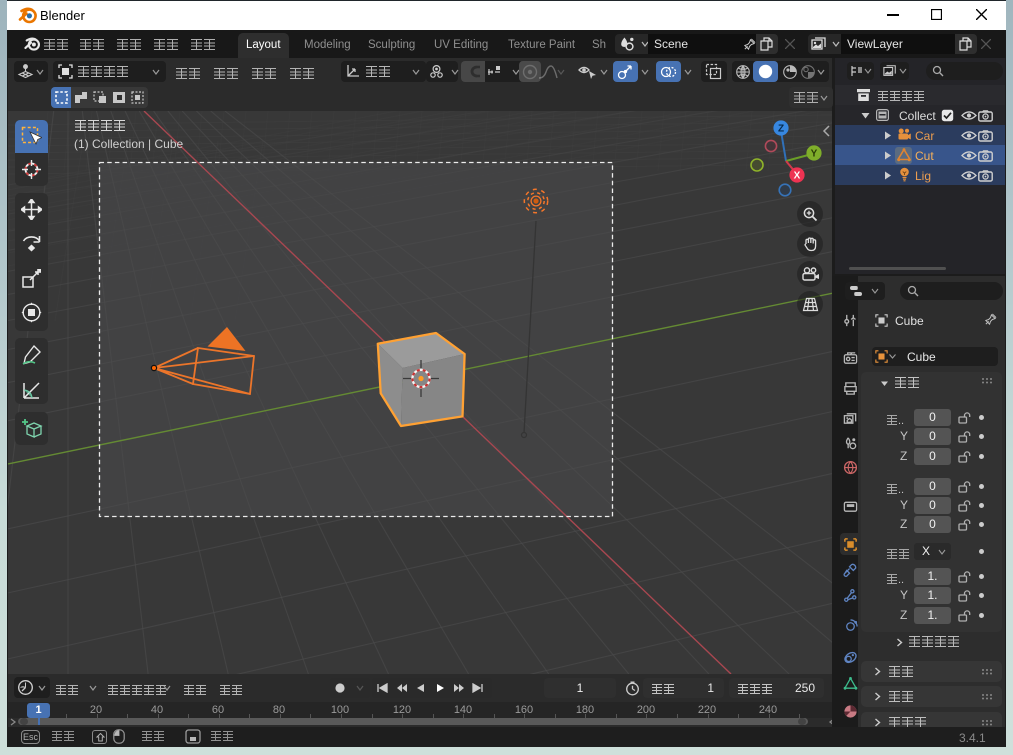 This screenshot has height=755, width=1013. Describe the element at coordinates (797, 176) in the screenshot. I see `svg-text: X` at that location.